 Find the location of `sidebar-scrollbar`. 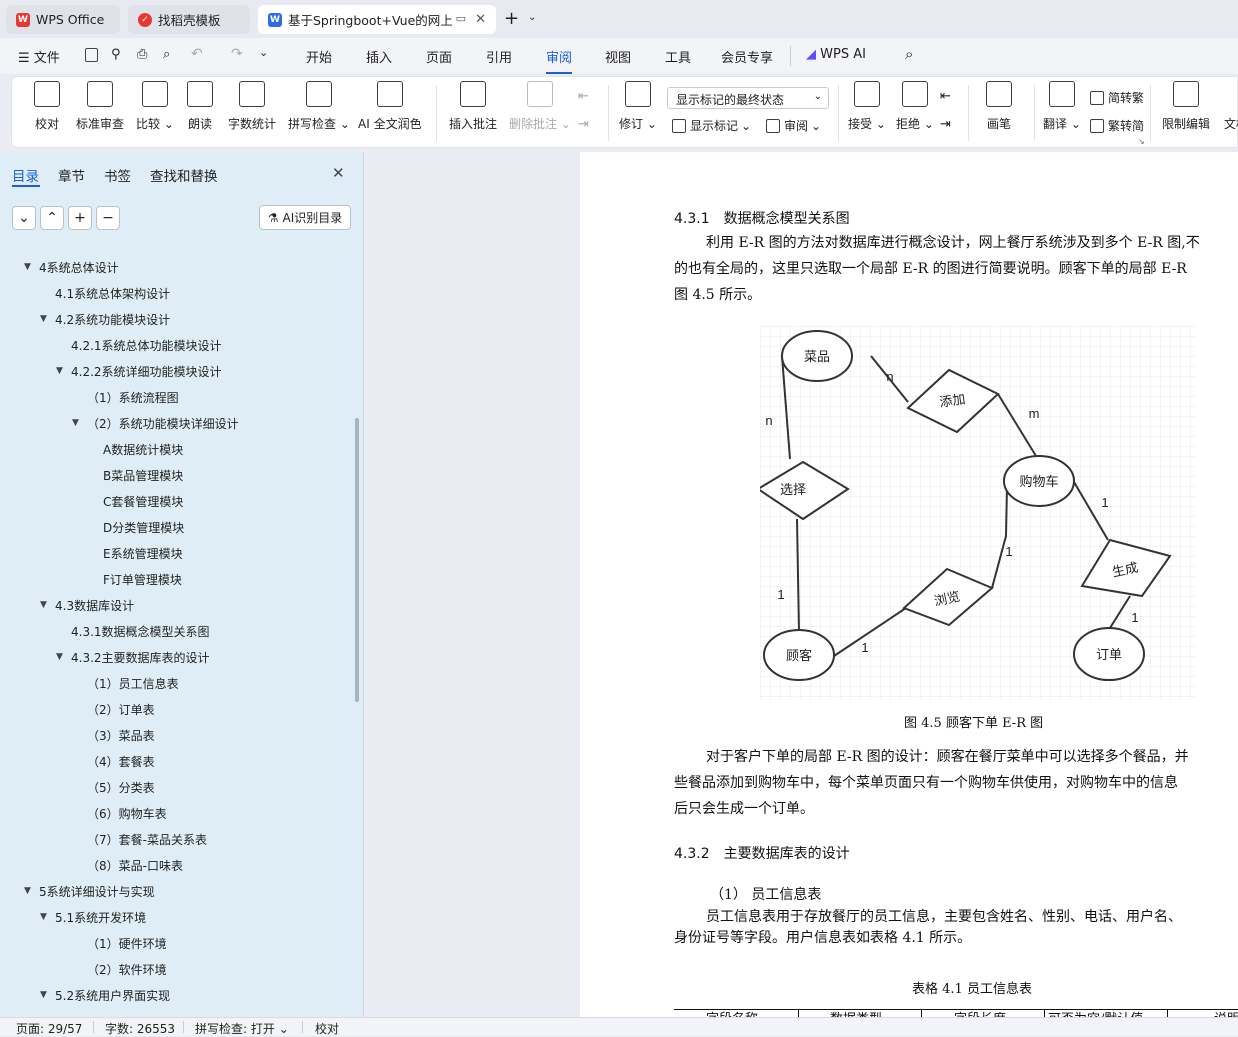

sidebar-scrollbar is located at coordinates (357, 560).